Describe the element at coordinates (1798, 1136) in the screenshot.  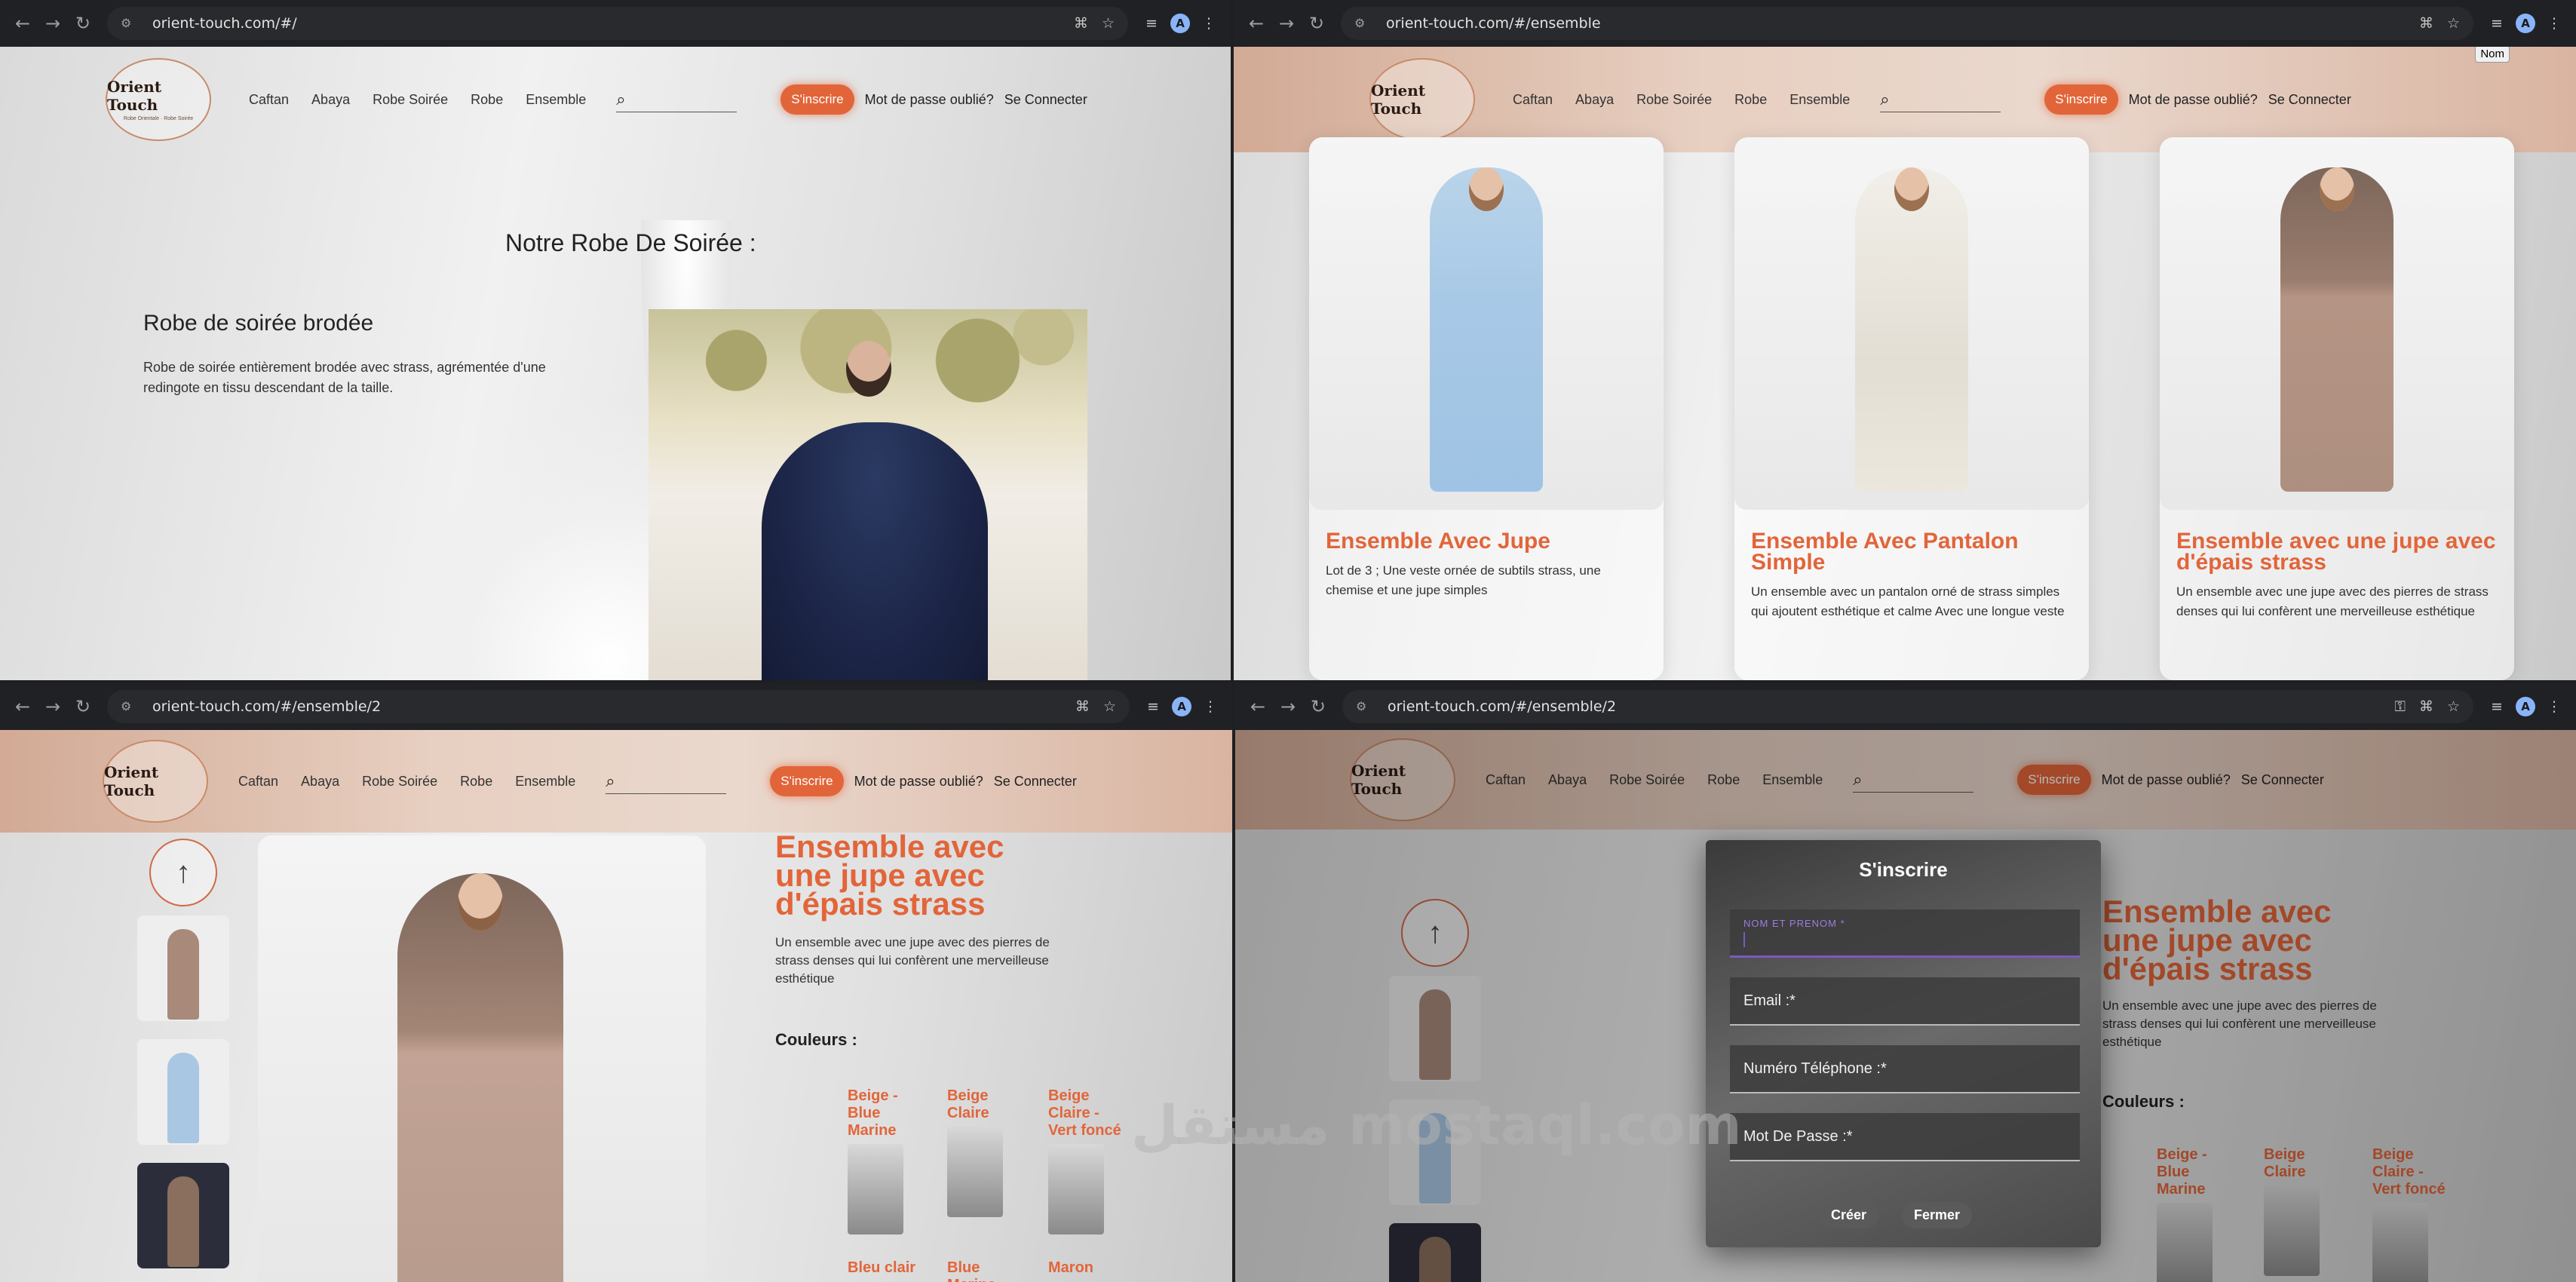
I see `password-field-label: Mot De Passe :*` at that location.